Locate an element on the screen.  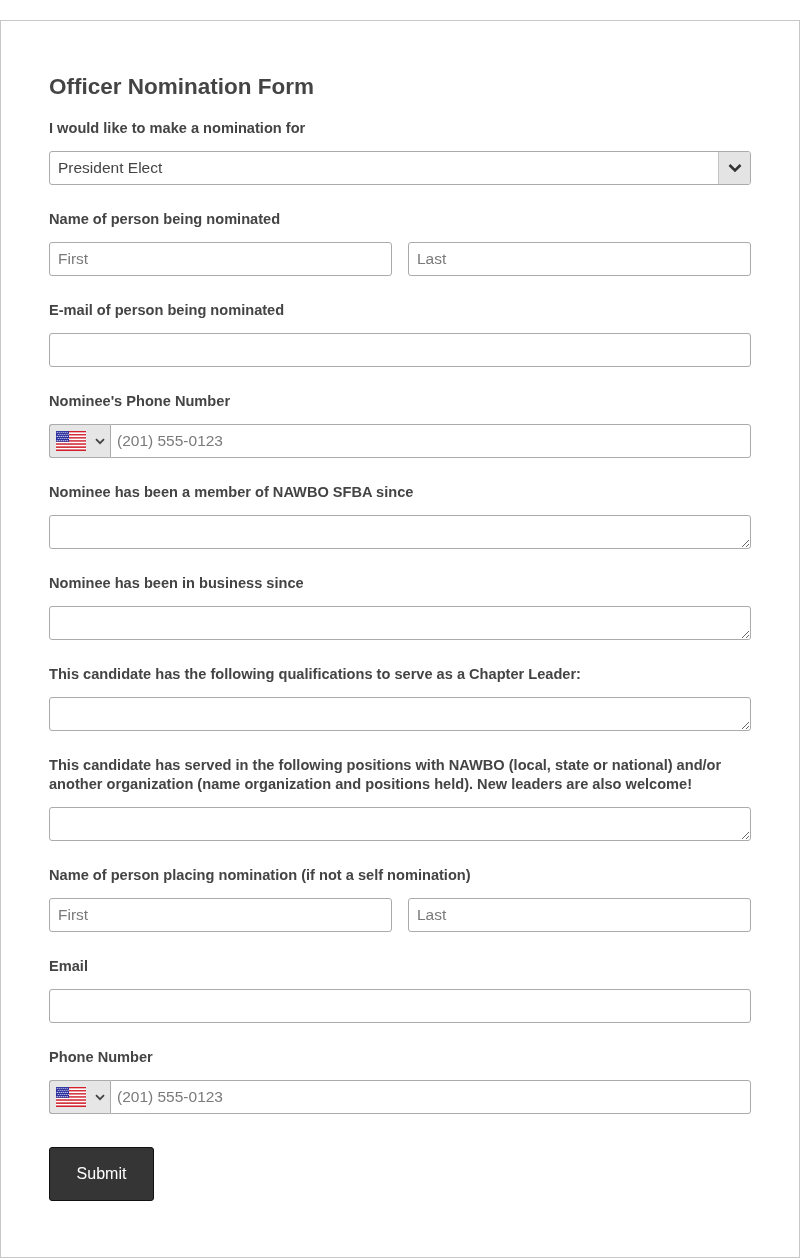
field-label: E-mail of person being nominated is located at coordinates (167, 310).